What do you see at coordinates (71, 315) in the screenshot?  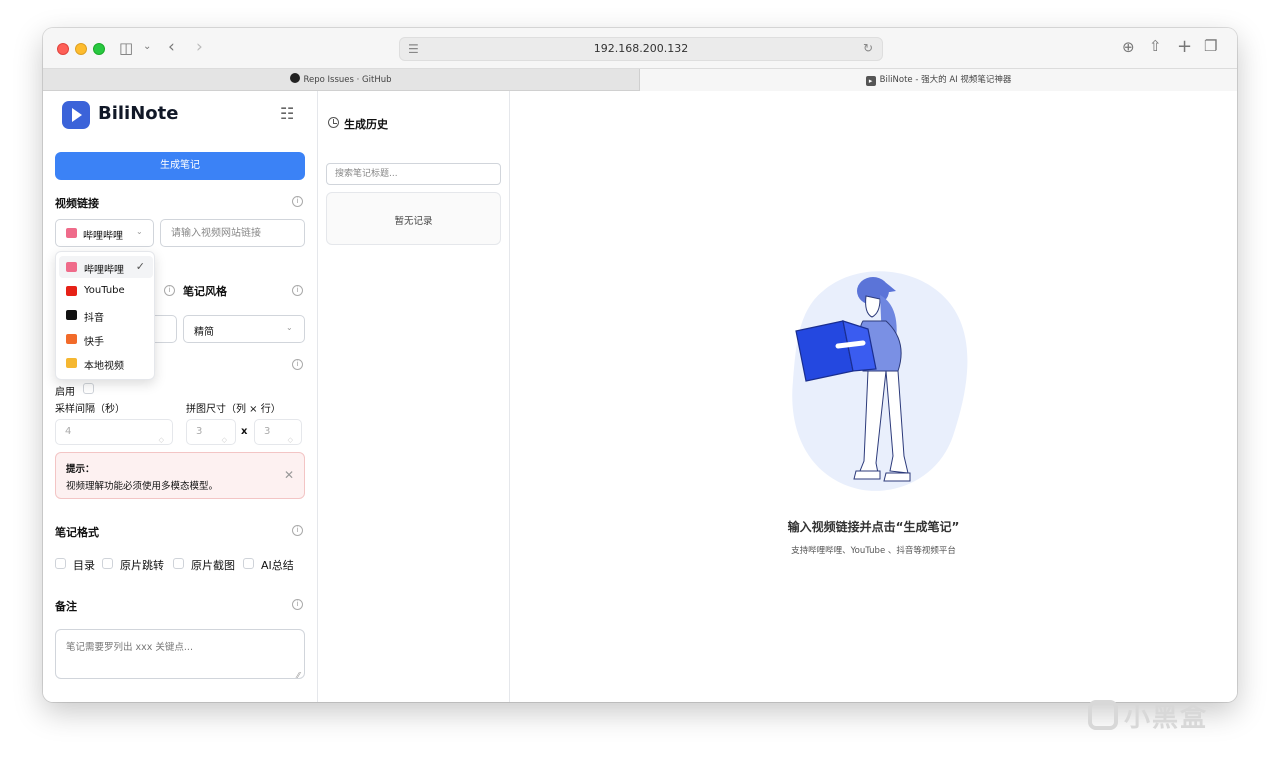 I see `douyin-icon` at bounding box center [71, 315].